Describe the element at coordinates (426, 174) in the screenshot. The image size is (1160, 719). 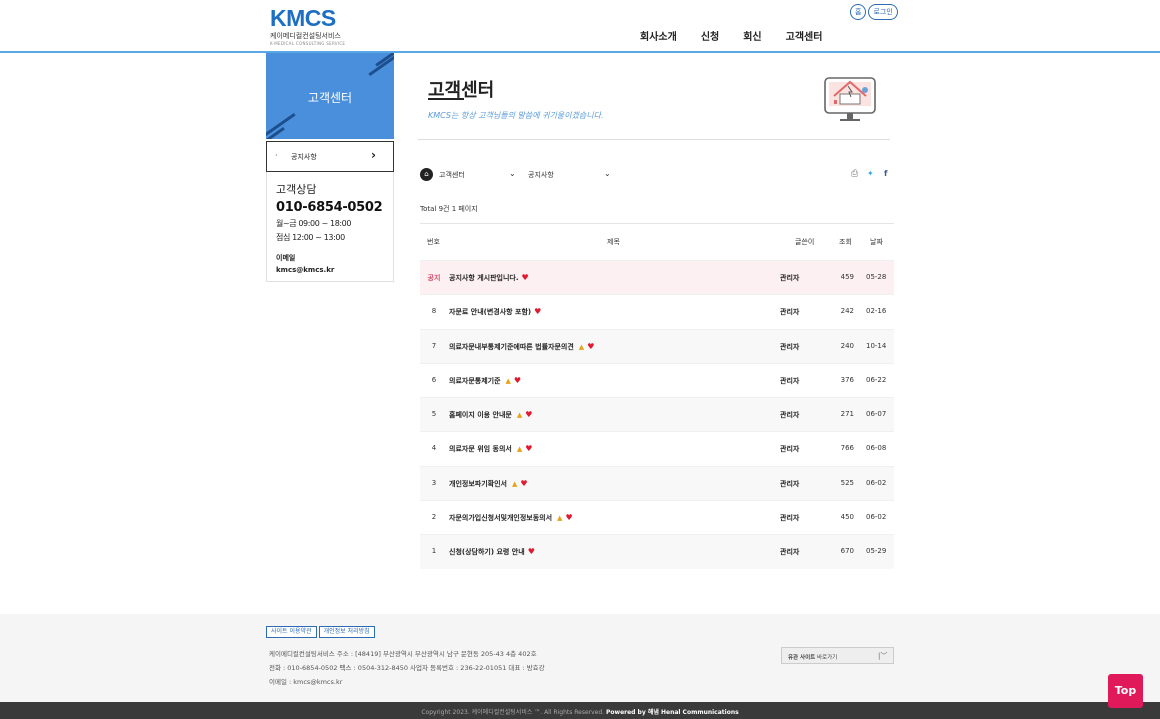
I see `home-icon: ⌂` at that location.